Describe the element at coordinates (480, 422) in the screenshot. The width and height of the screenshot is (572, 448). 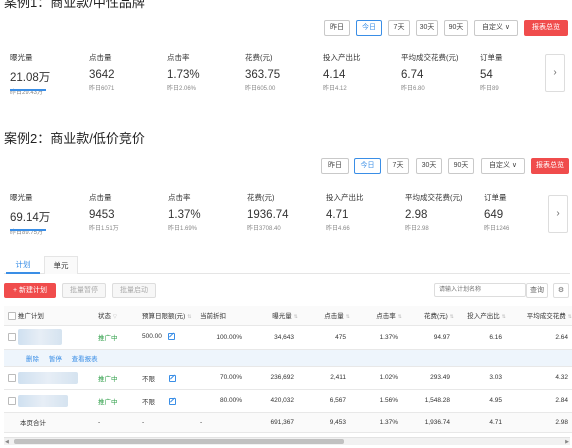
I see `total-roi: 4.71` at that location.